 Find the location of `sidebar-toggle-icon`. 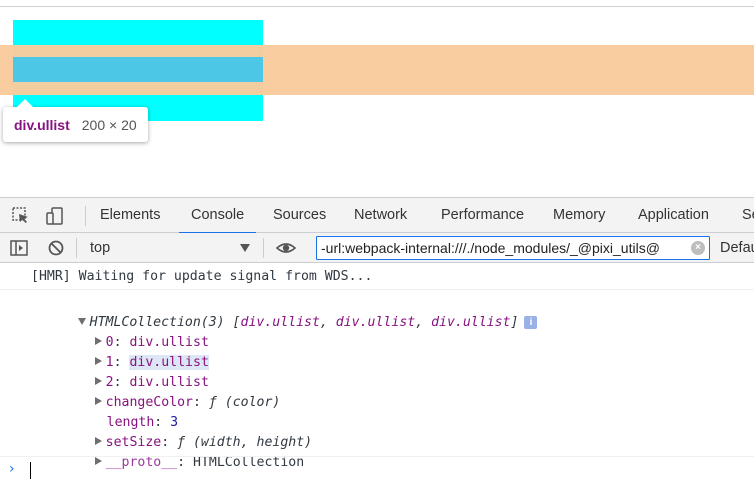

sidebar-toggle-icon is located at coordinates (19, 248).